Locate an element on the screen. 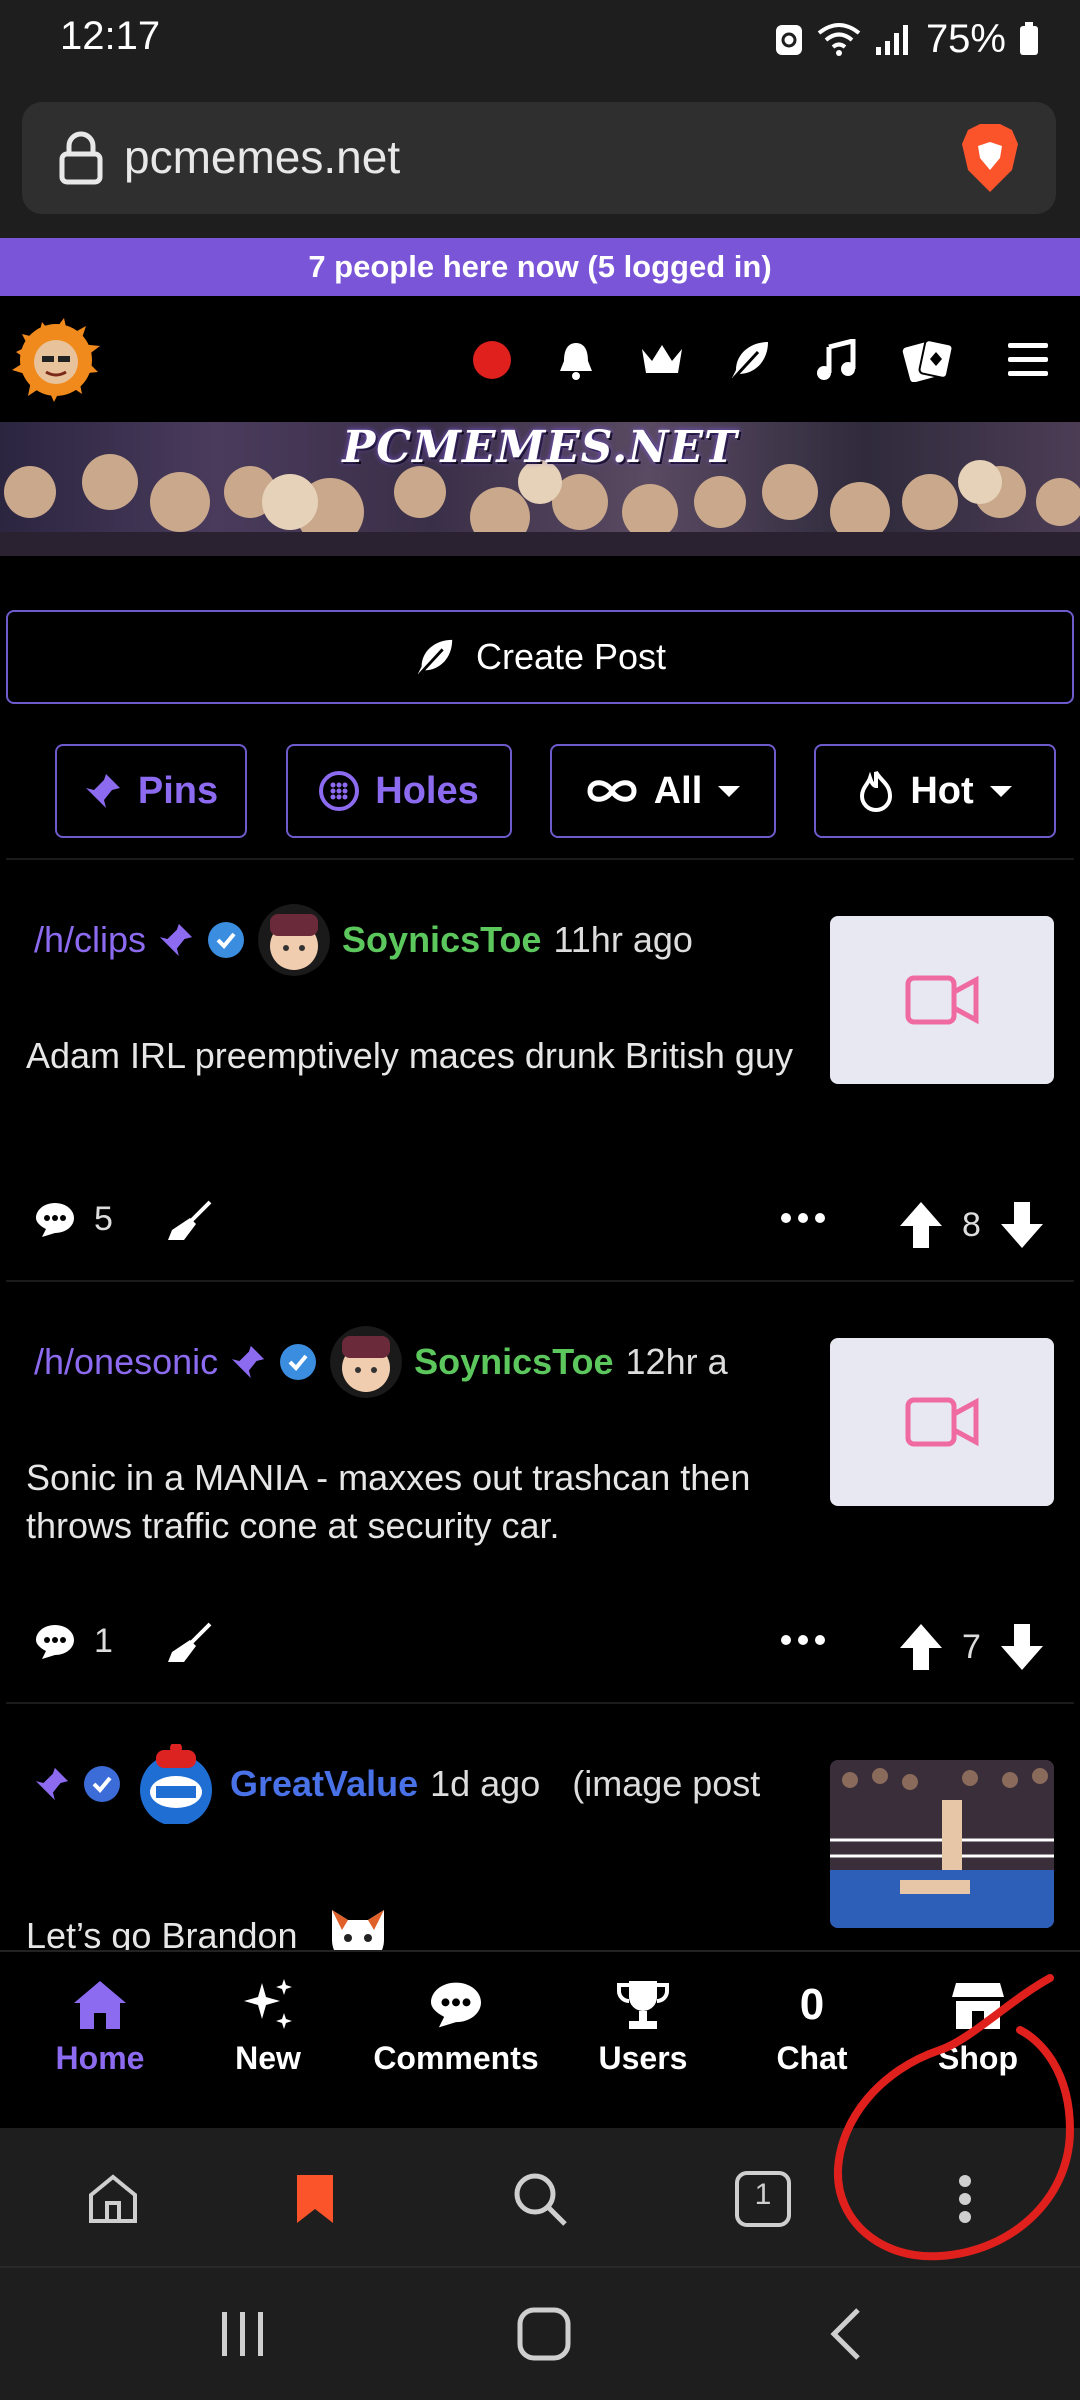 The image size is (1080, 2400). pins-filter-button: Pins is located at coordinates (151, 791).